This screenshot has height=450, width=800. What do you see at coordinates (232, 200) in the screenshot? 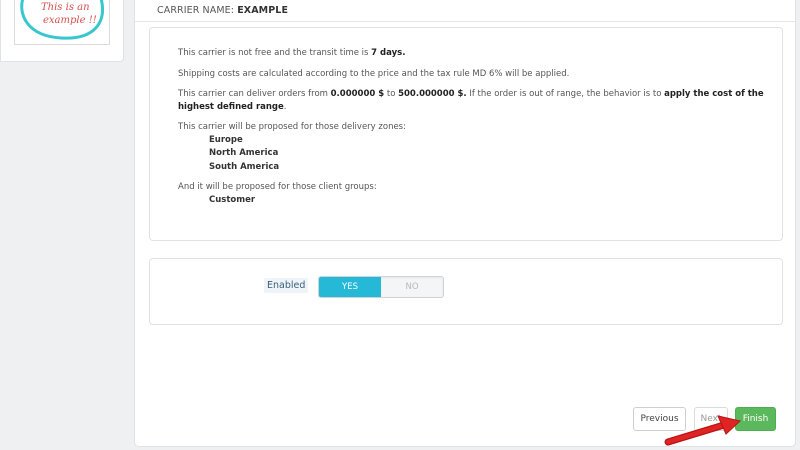
I see `group-item: Customer` at bounding box center [232, 200].